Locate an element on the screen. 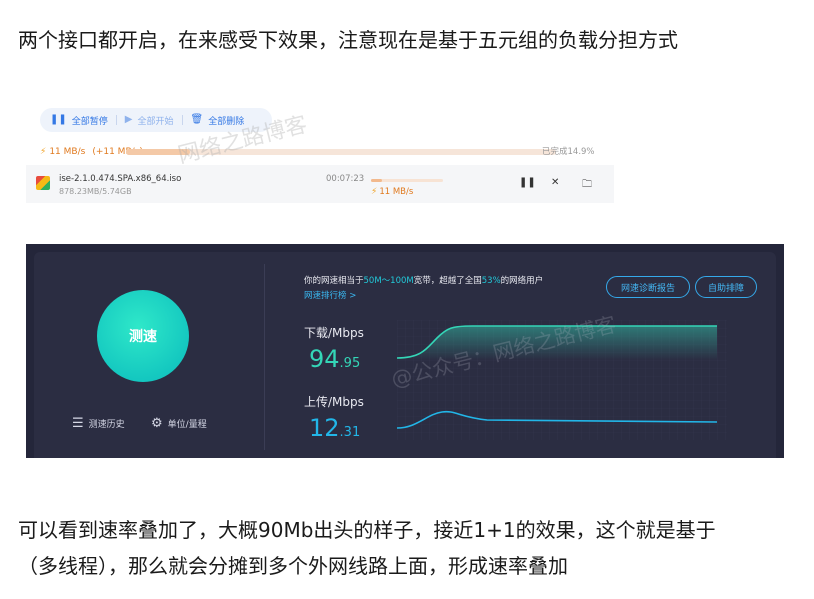  upload-dec: .31 is located at coordinates (350, 432).